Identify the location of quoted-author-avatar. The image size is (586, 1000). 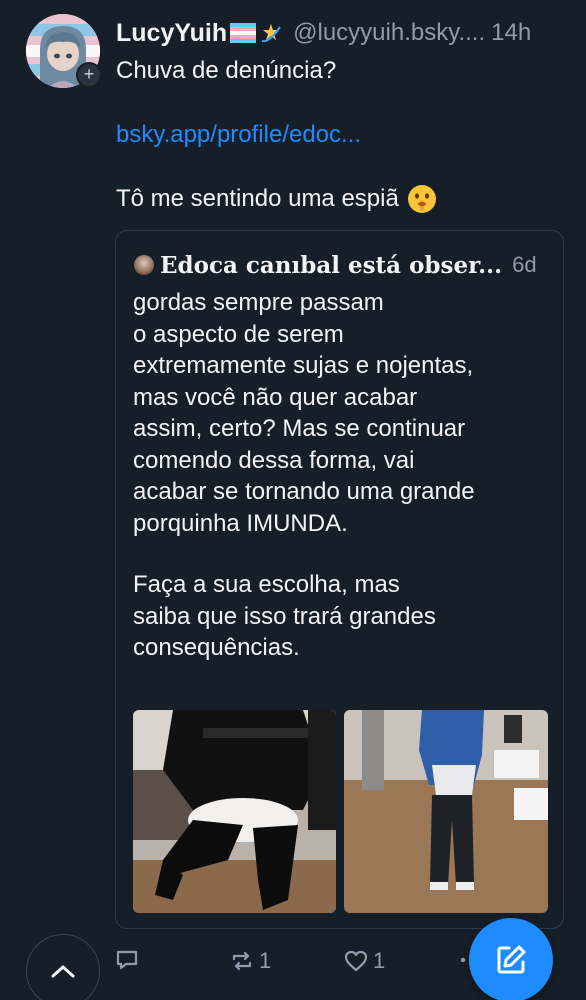
(144, 265).